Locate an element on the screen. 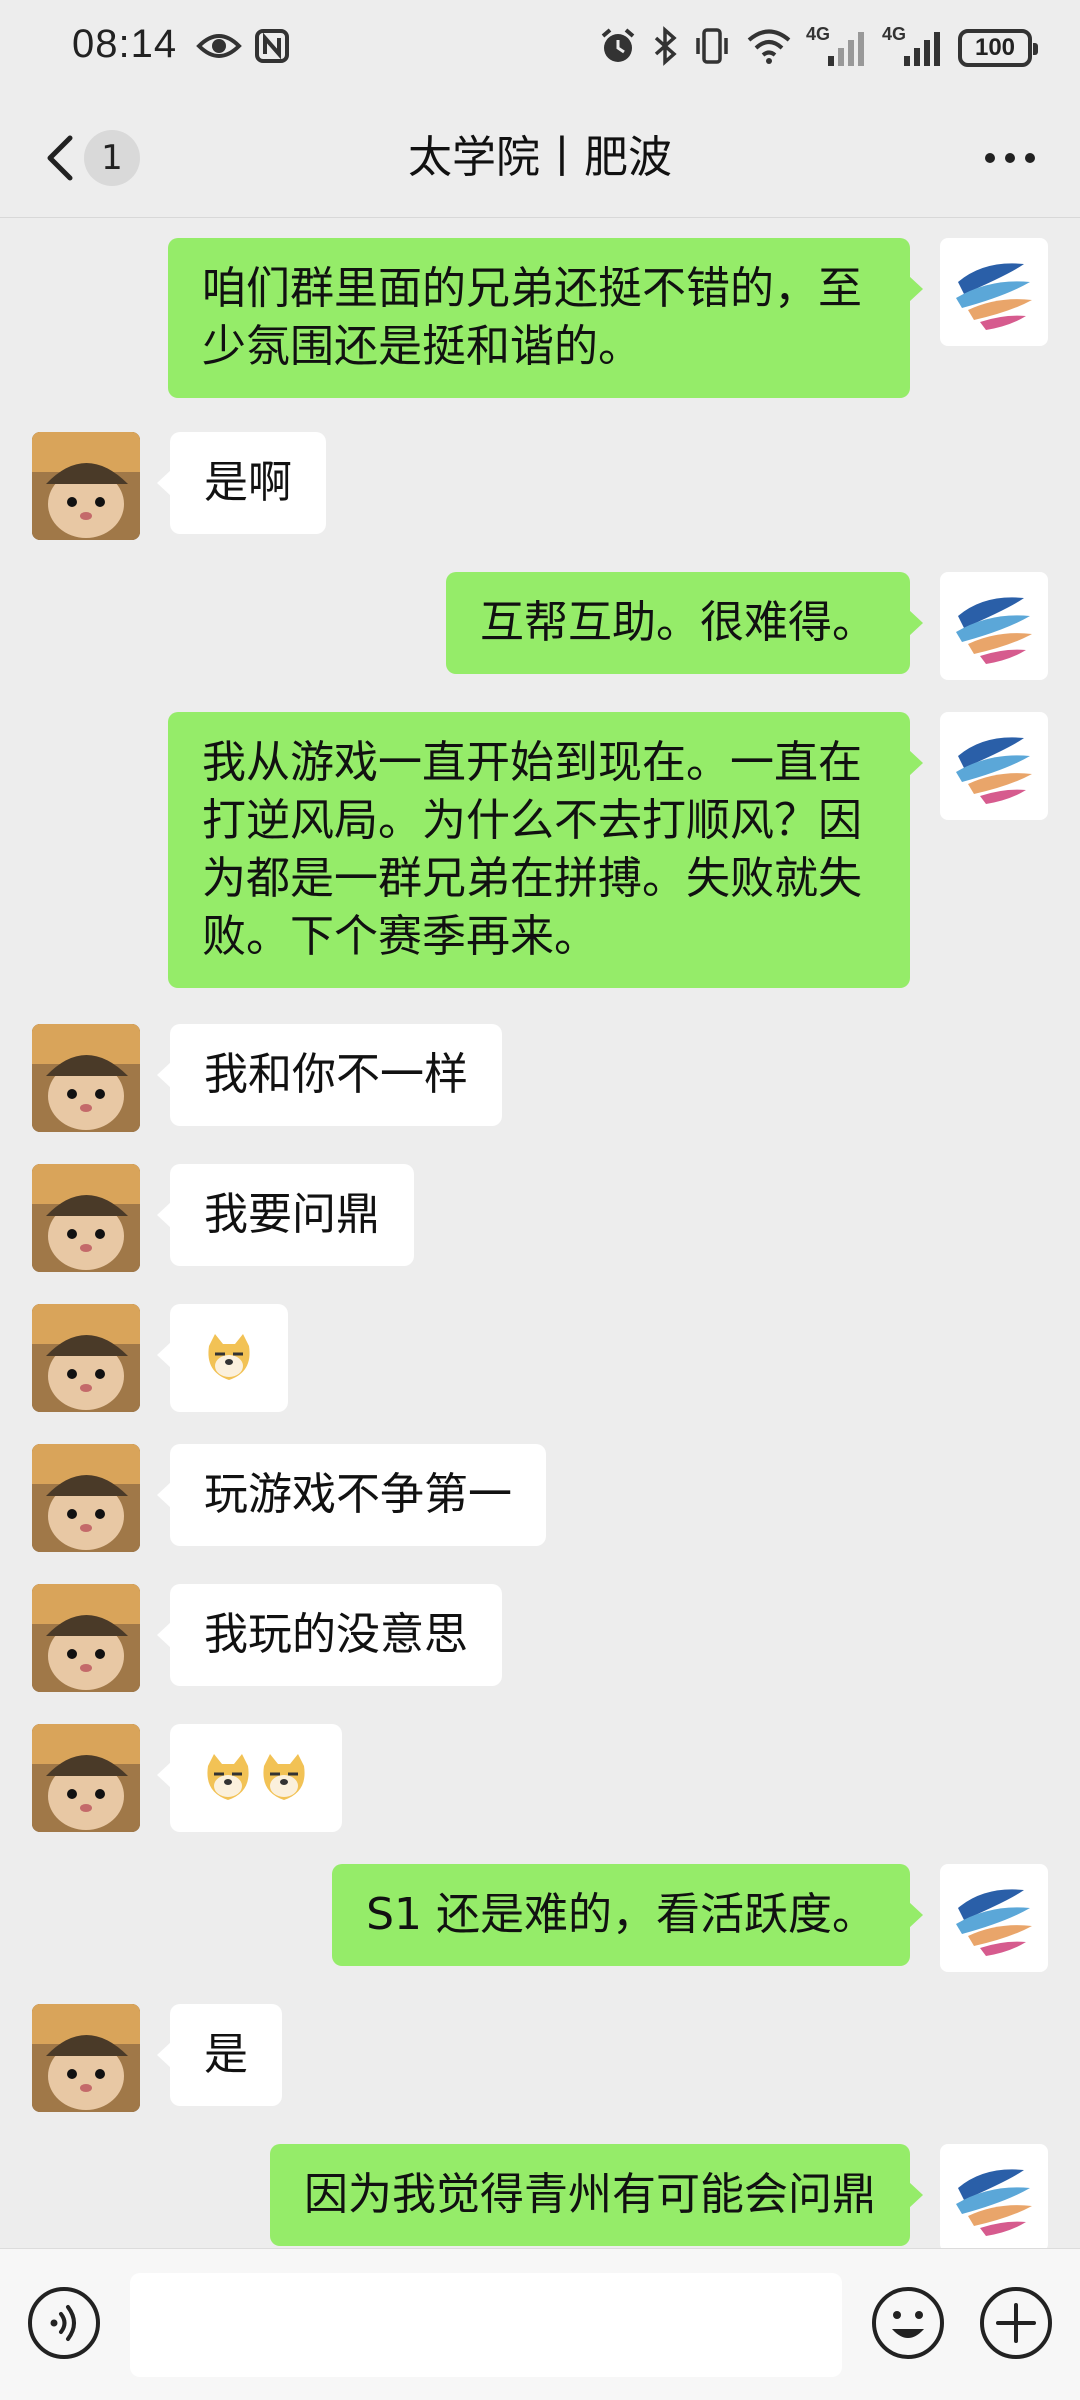 The image size is (1080, 2400). more-dots-icon is located at coordinates (1010, 158).